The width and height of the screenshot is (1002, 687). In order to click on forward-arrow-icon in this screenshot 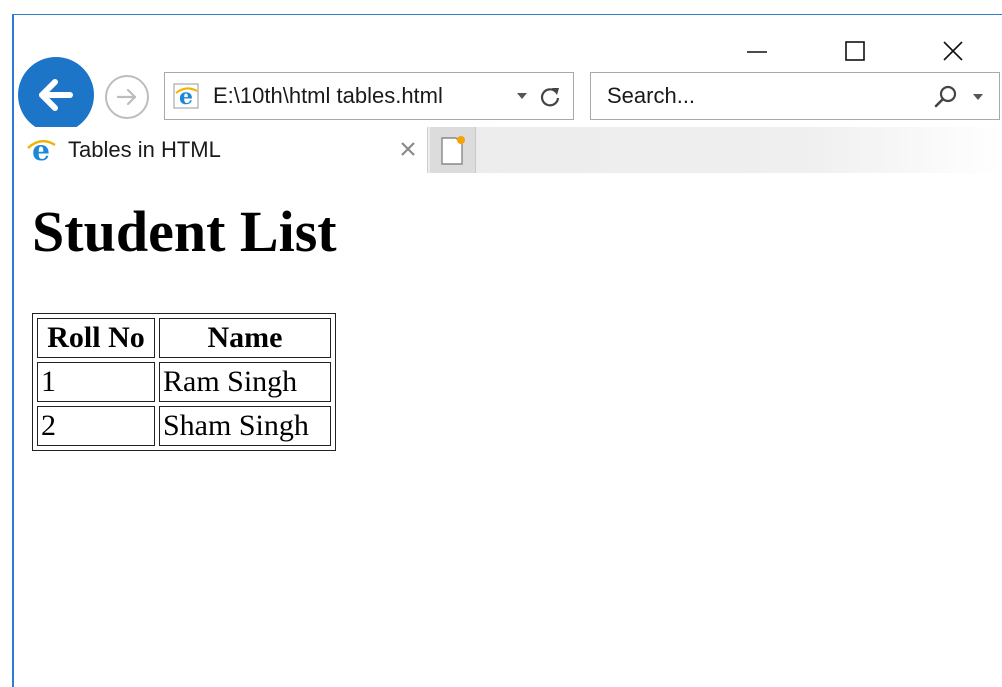, I will do `click(126, 97)`.